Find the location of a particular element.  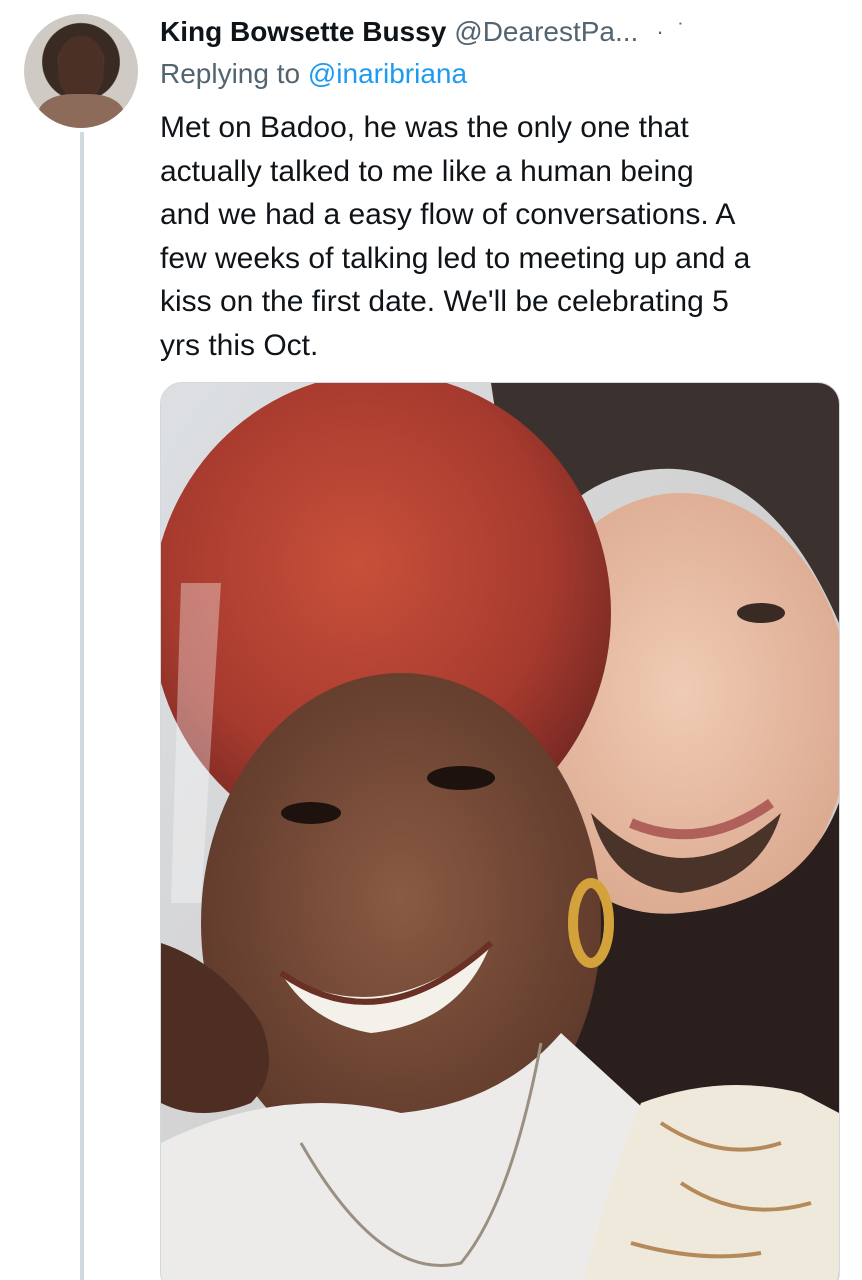

tweet-text-line: Met on Badoo, he was the only one that is located at coordinates (424, 127).